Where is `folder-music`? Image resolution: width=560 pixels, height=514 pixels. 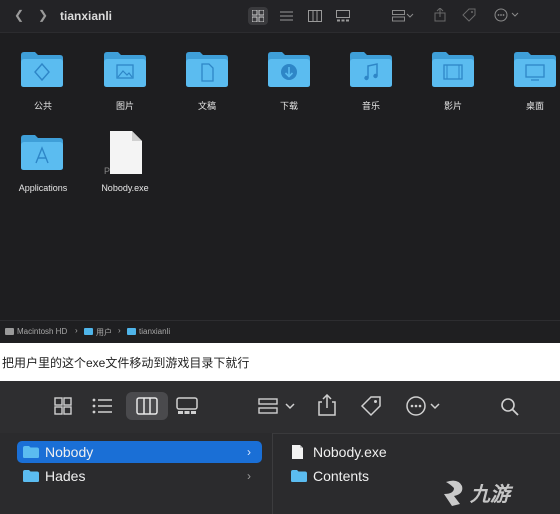 folder-music is located at coordinates (371, 71).